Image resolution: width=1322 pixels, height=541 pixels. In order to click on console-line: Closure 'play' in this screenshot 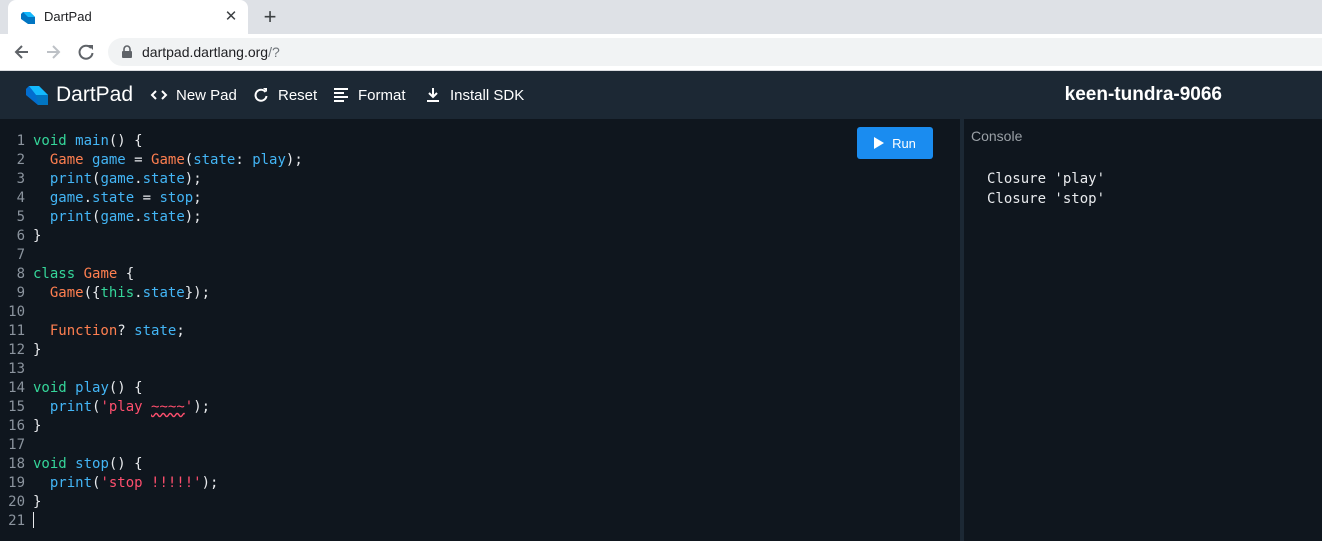, I will do `click(1046, 179)`.